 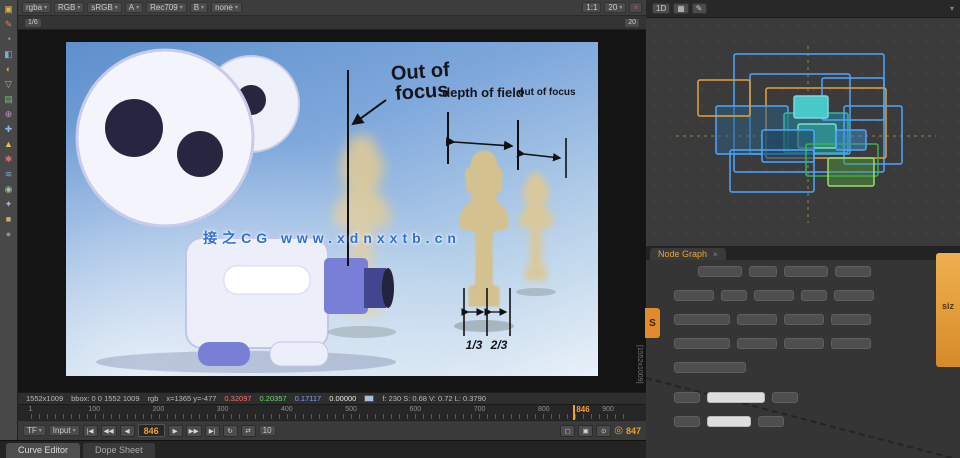 What do you see at coordinates (615, 7) in the screenshot?
I see `zoom-select: 20 ▾` at bounding box center [615, 7].